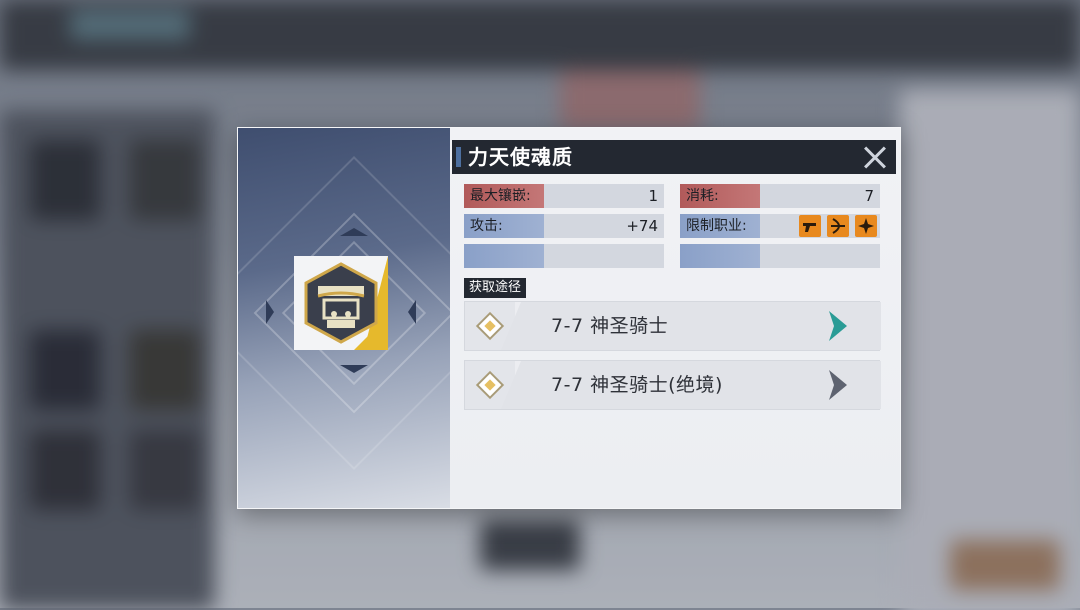 This screenshot has width=1080, height=610. What do you see at coordinates (564, 196) in the screenshot?
I see `stat-max-inlay: 最大镶嵌: 1` at bounding box center [564, 196].